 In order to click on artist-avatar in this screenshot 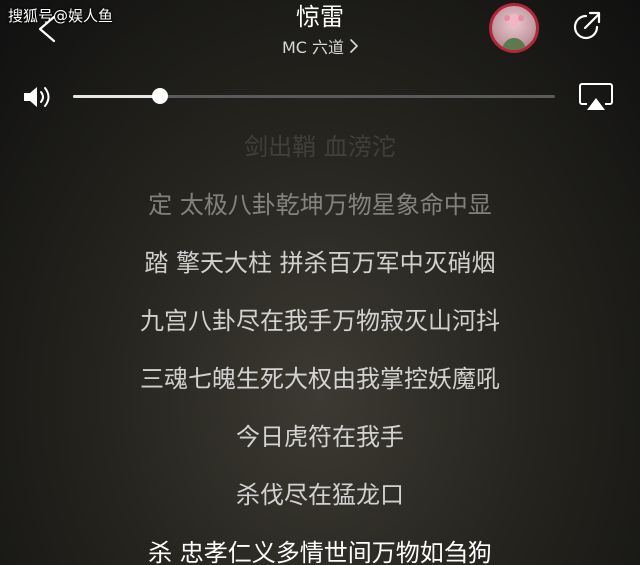, I will do `click(514, 28)`.